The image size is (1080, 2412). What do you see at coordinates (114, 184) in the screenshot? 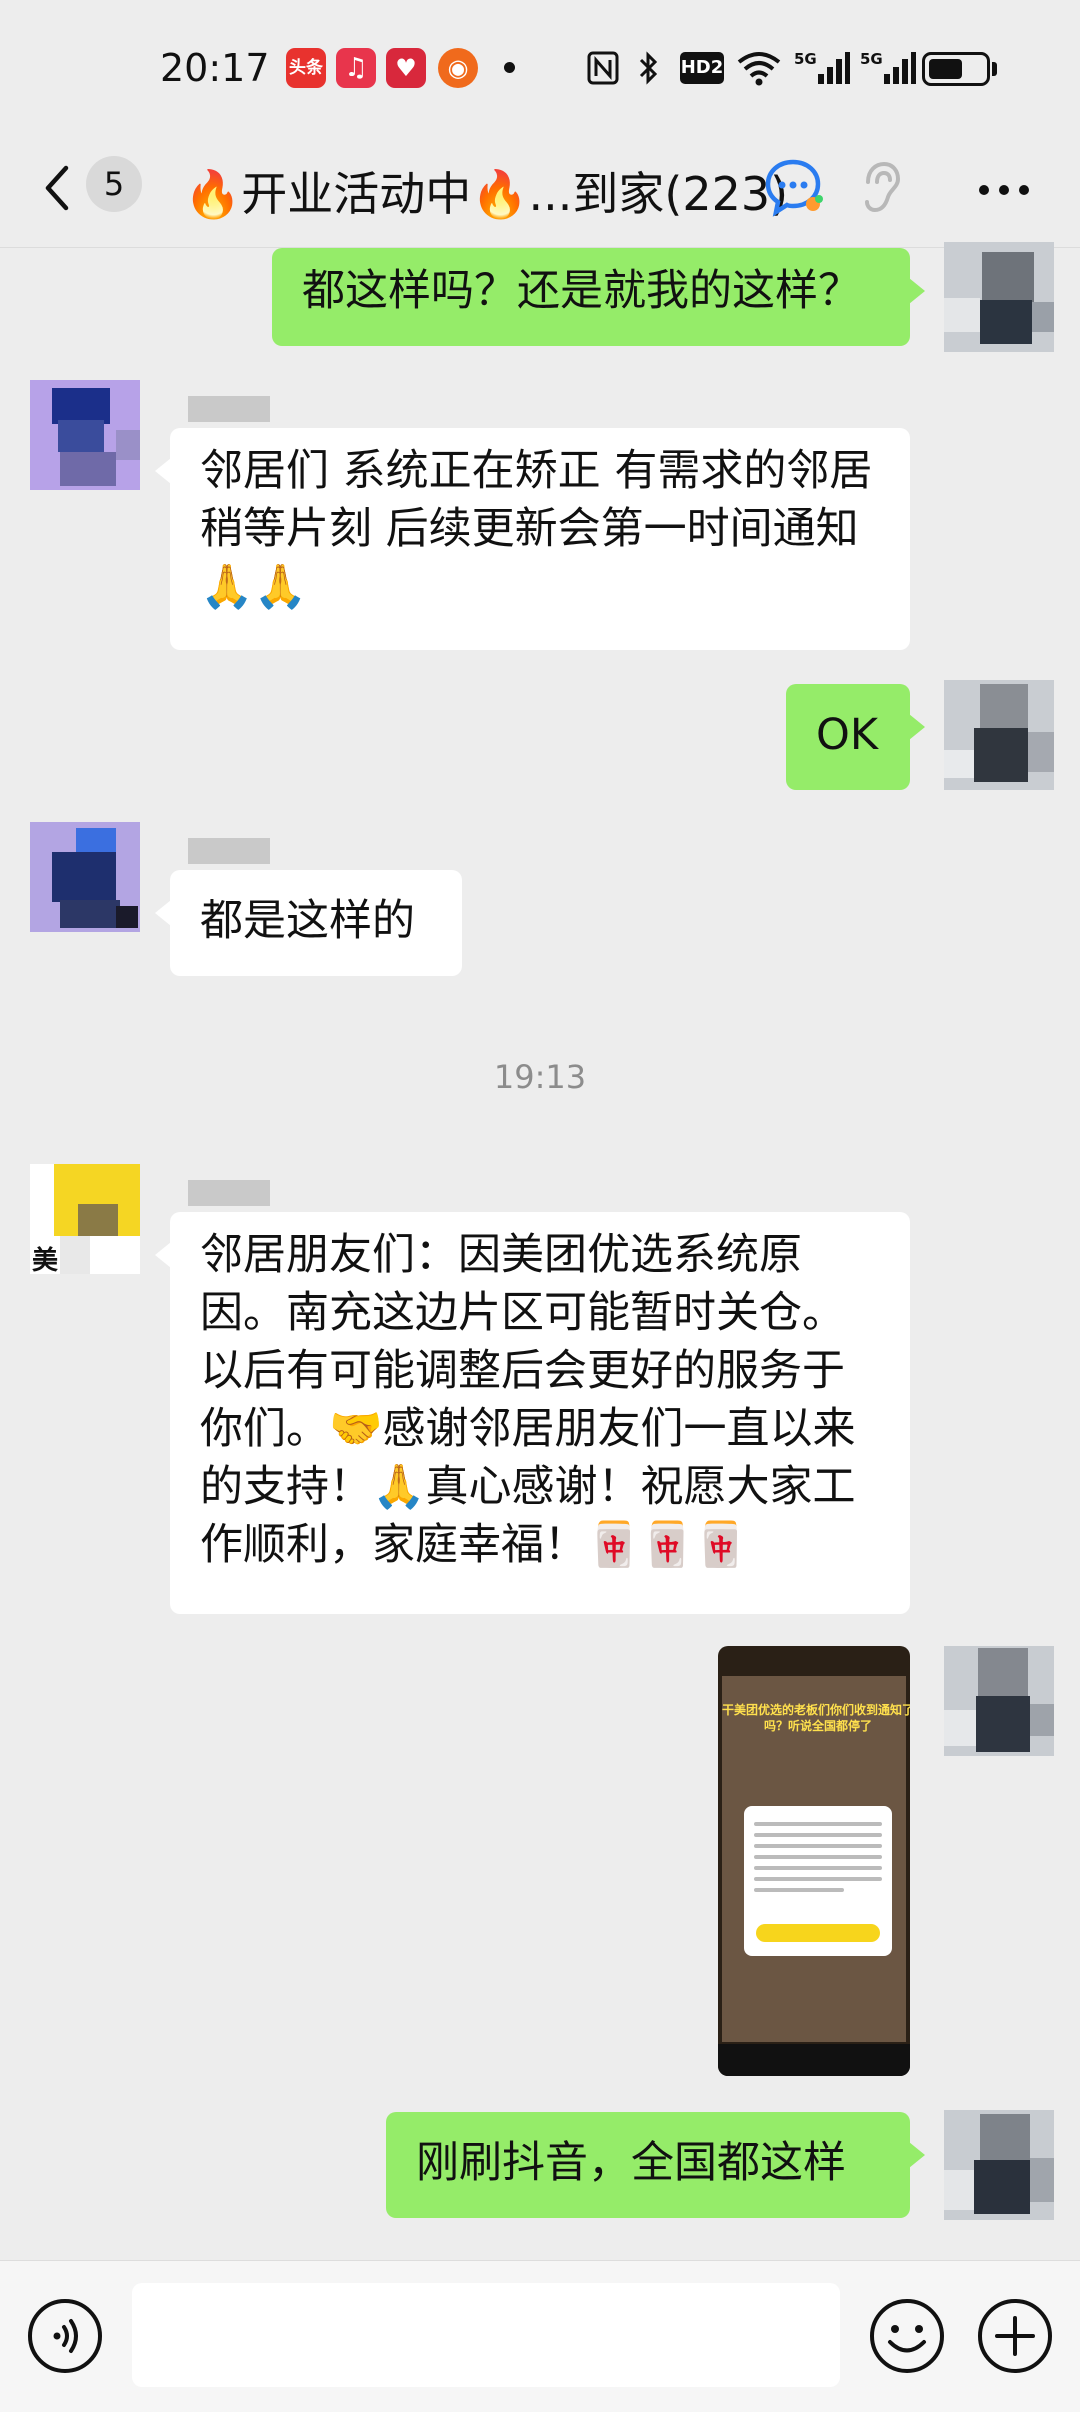
I see `unread-count-badge: 5` at bounding box center [114, 184].